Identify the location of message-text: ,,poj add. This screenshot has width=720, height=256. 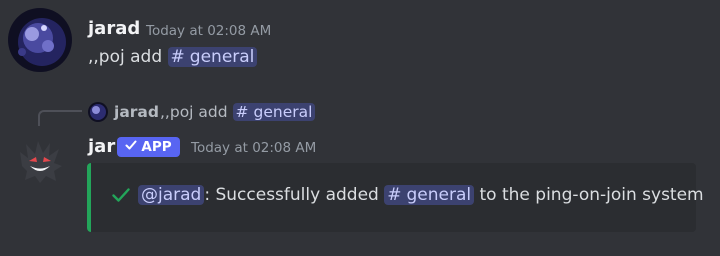
(125, 57).